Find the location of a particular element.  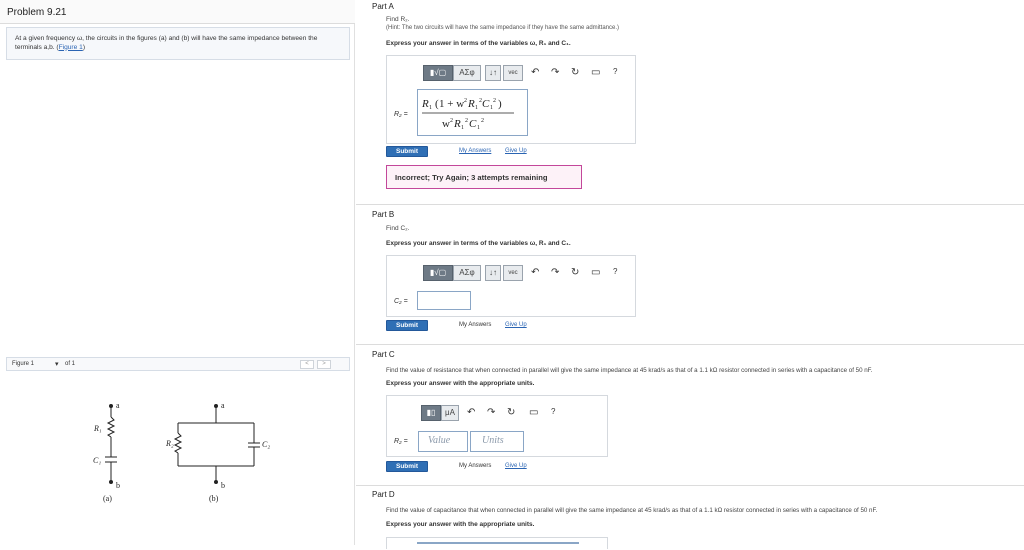

c1-label: C₁ is located at coordinates (97, 460).